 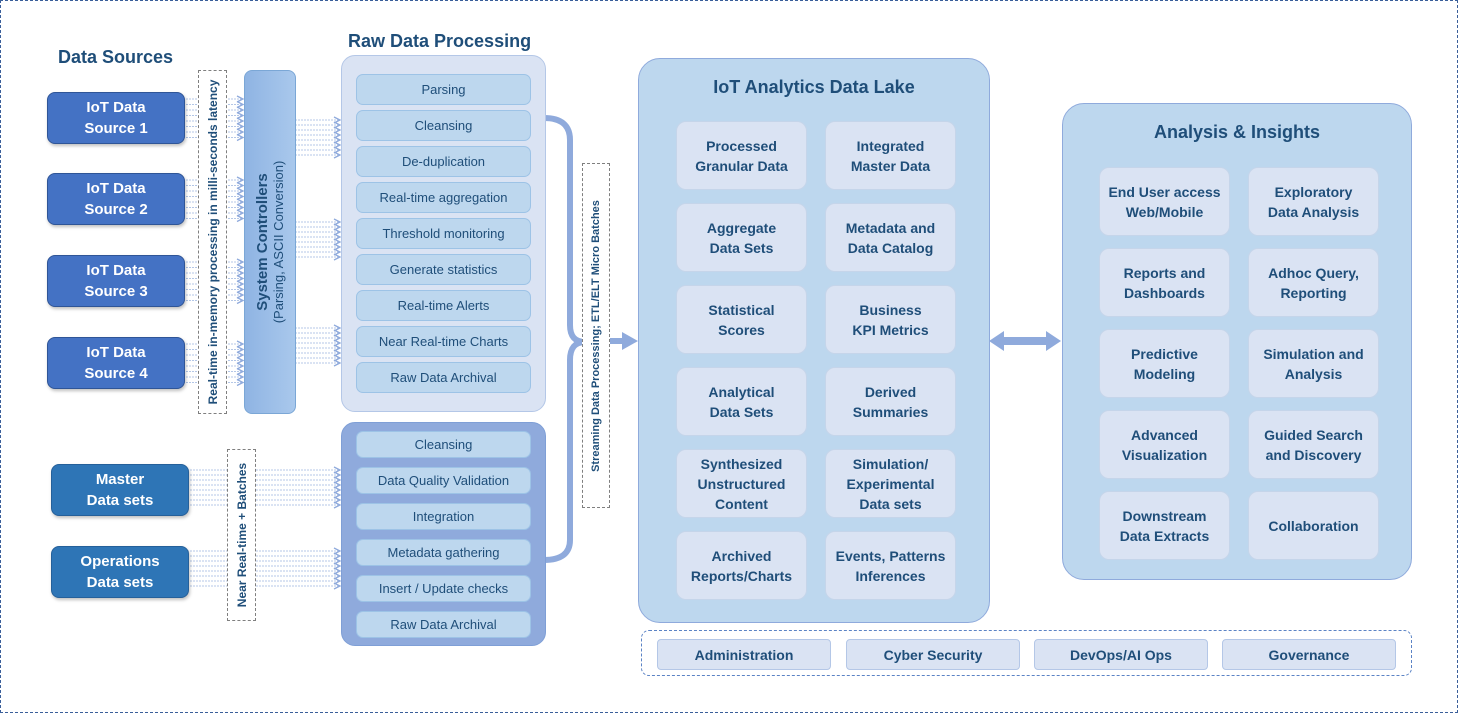 What do you see at coordinates (933, 654) in the screenshot?
I see `cyber-security-item: Cyber Security` at bounding box center [933, 654].